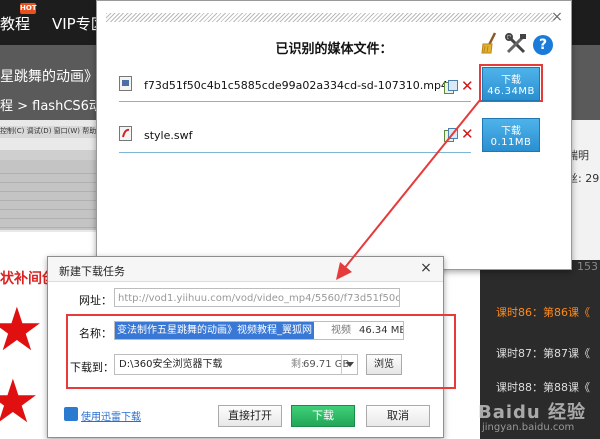 This screenshot has width=600, height=439. What do you see at coordinates (168, 135) in the screenshot?
I see `media-file-name: style.swf` at bounding box center [168, 135].